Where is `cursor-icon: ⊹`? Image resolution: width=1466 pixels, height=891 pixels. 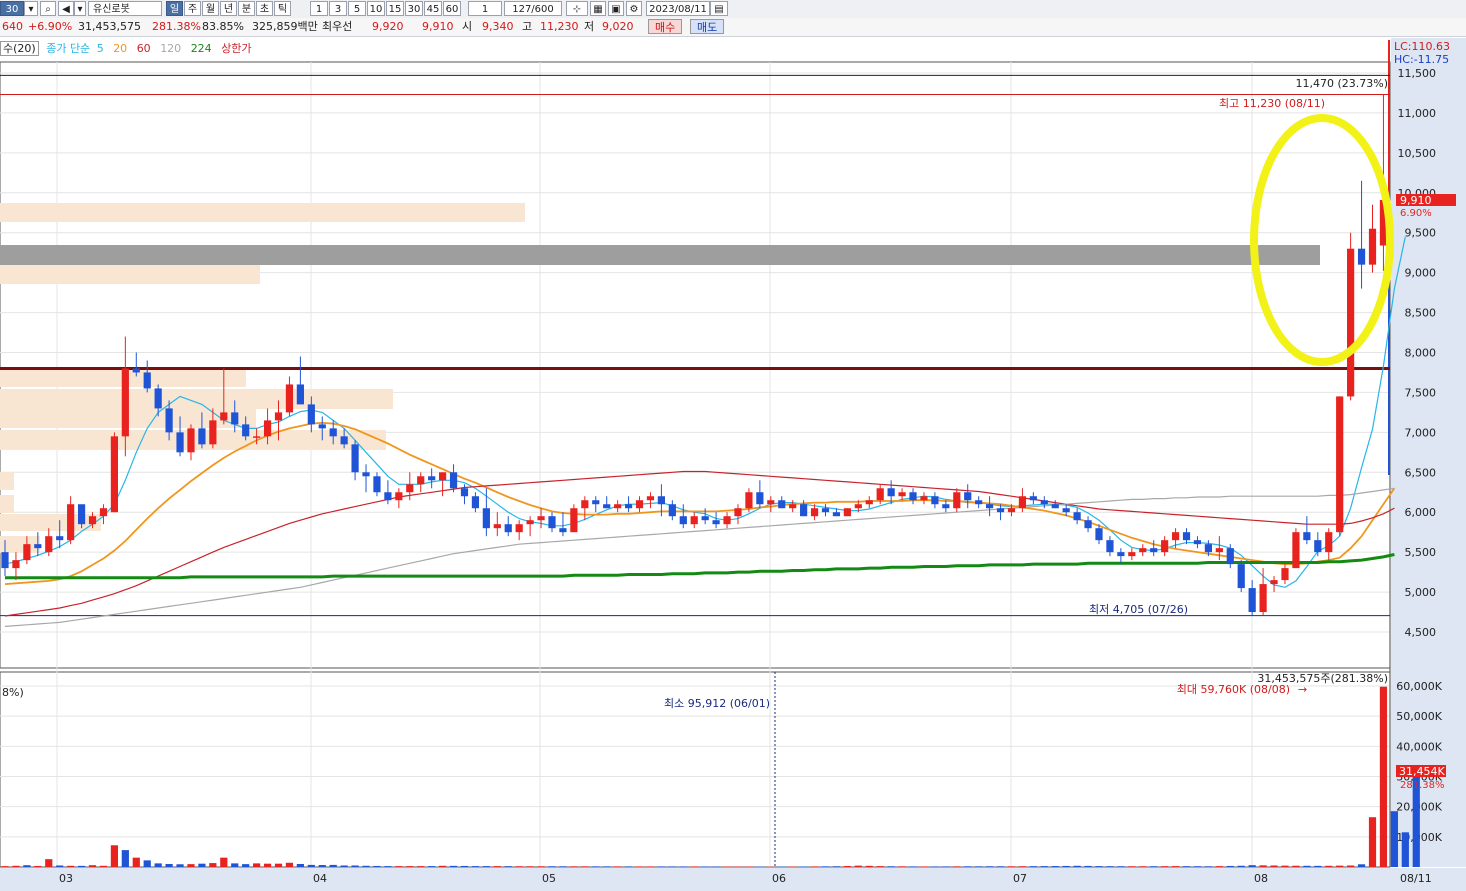 cursor-icon: ⊹ is located at coordinates (577, 8).